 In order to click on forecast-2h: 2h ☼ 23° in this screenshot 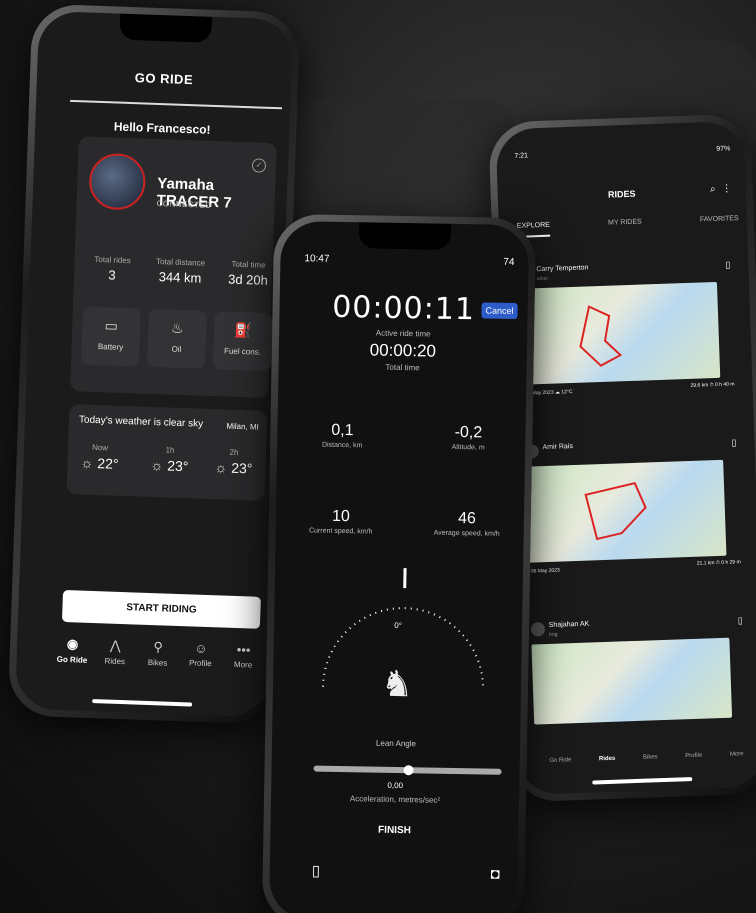, I will do `click(233, 462)`.